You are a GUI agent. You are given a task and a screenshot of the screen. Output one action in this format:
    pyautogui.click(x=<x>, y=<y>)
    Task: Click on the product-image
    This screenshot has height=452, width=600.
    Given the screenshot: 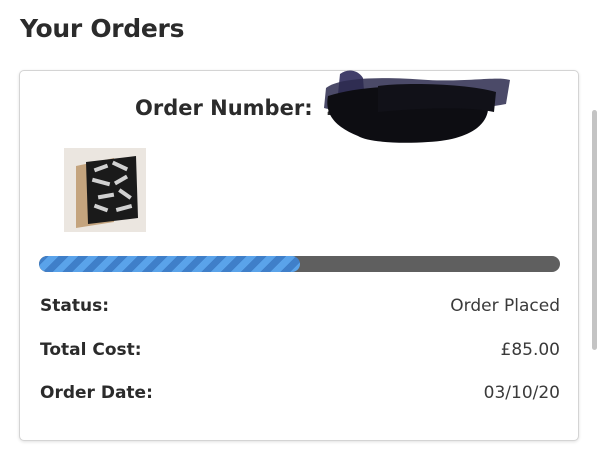 What is the action you would take?
    pyautogui.click(x=105, y=190)
    